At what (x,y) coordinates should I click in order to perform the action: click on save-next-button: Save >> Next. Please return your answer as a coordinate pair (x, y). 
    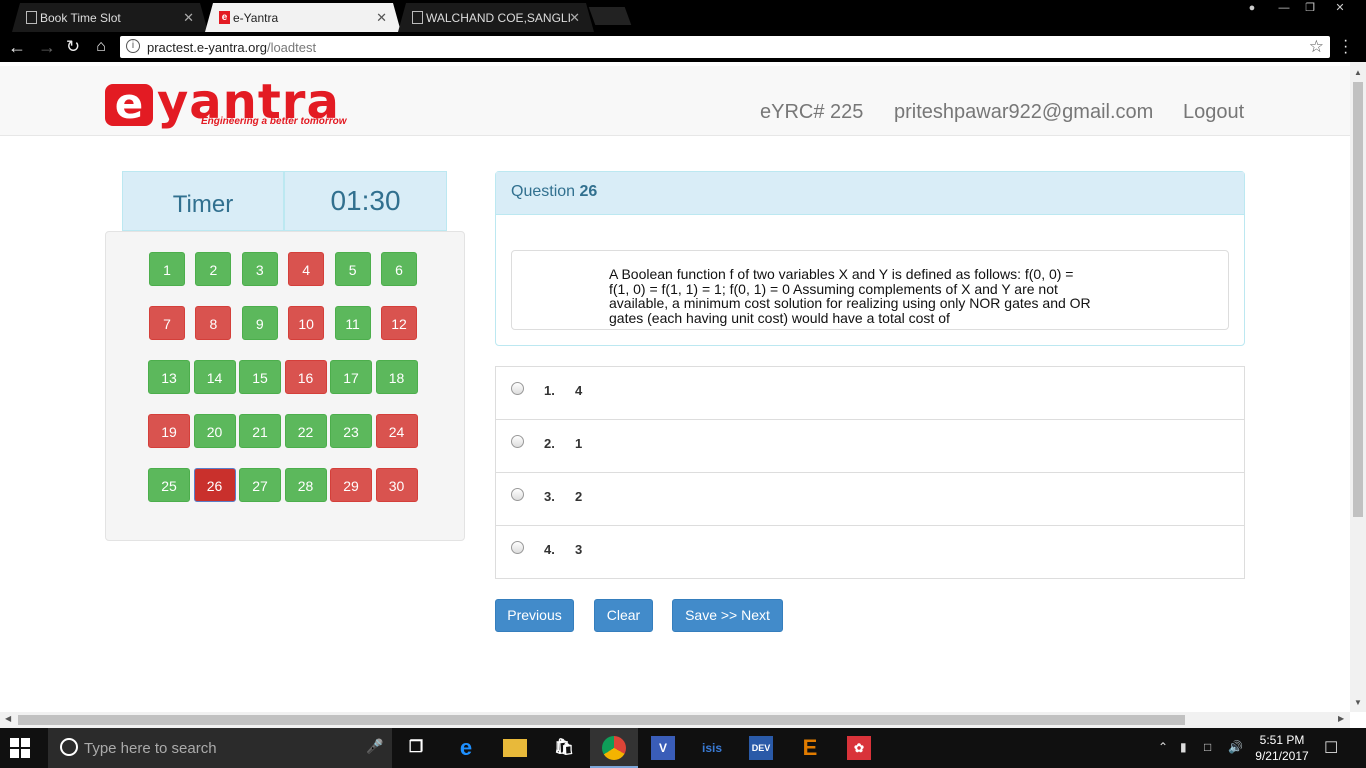
    Looking at the image, I should click on (727, 615).